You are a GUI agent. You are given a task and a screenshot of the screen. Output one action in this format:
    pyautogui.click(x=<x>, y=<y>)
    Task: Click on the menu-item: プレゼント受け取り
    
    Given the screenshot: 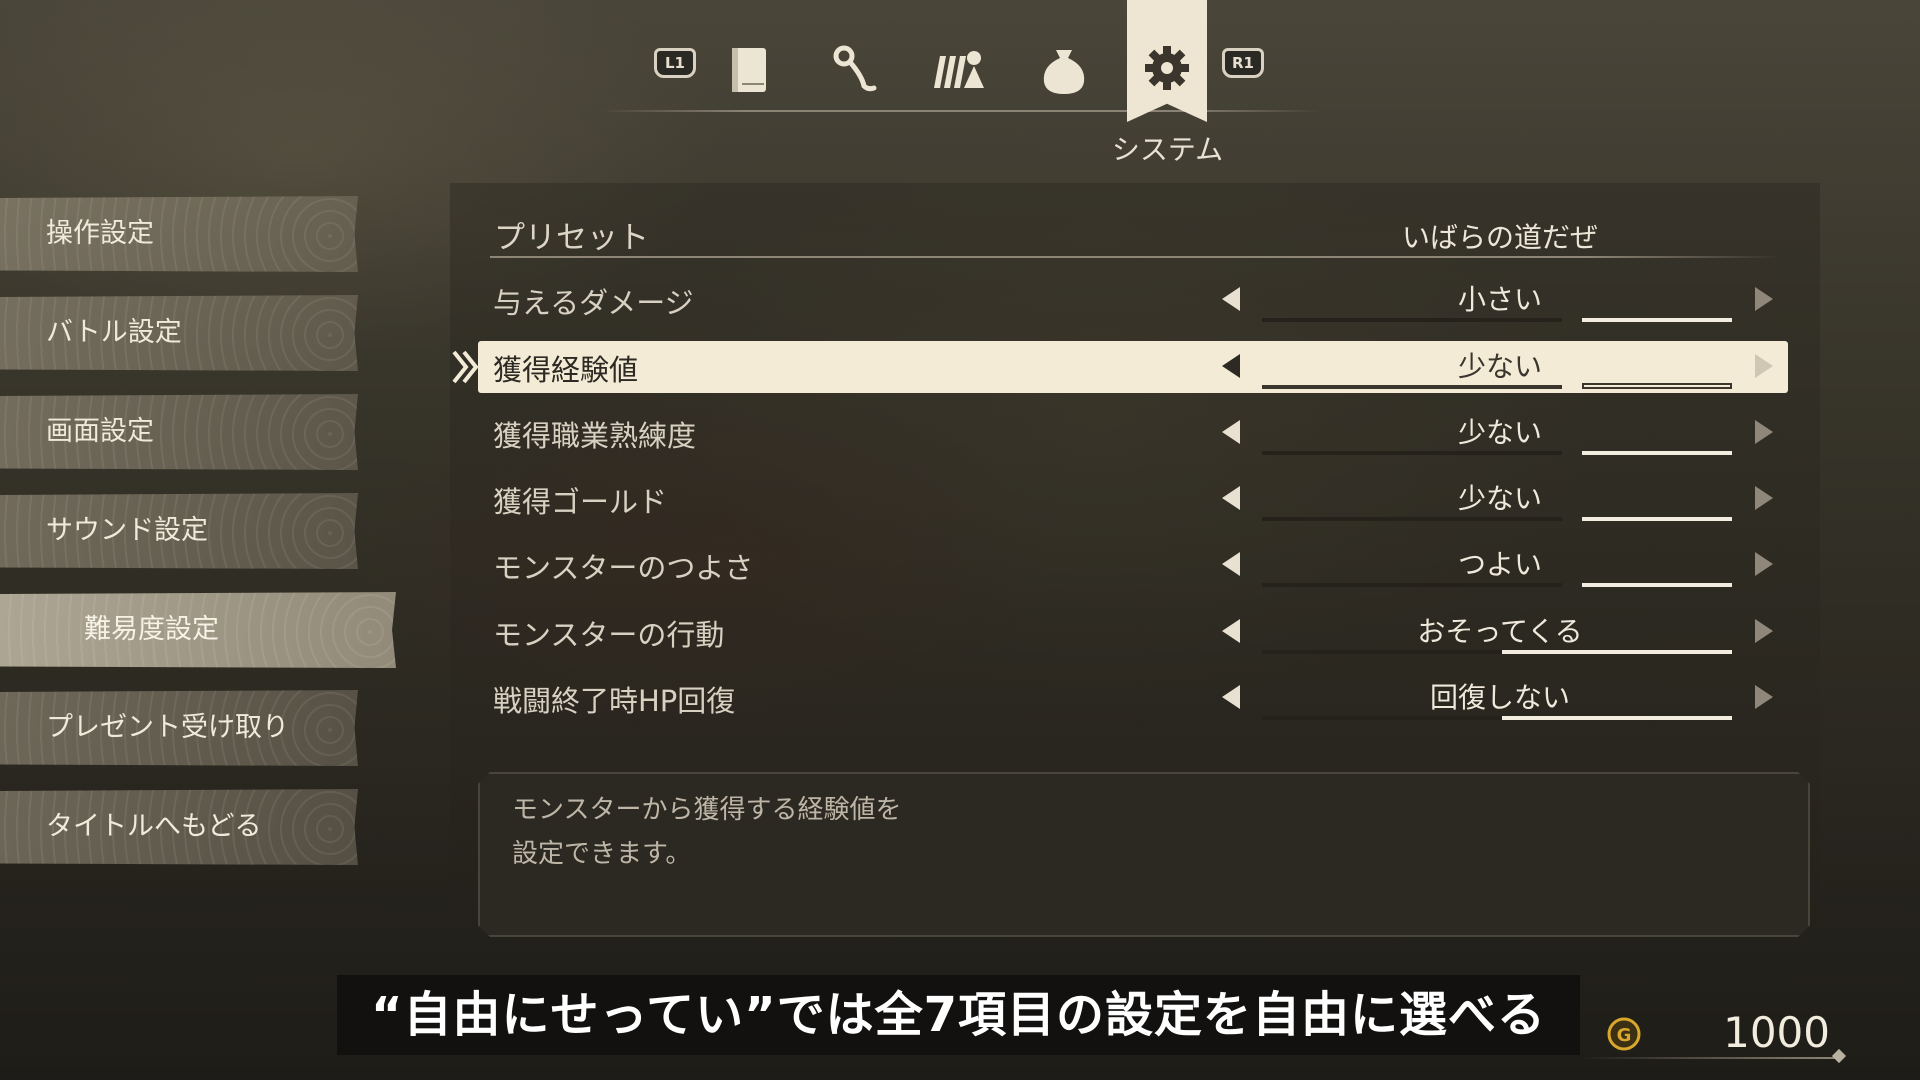 What is the action you would take?
    pyautogui.click(x=179, y=728)
    